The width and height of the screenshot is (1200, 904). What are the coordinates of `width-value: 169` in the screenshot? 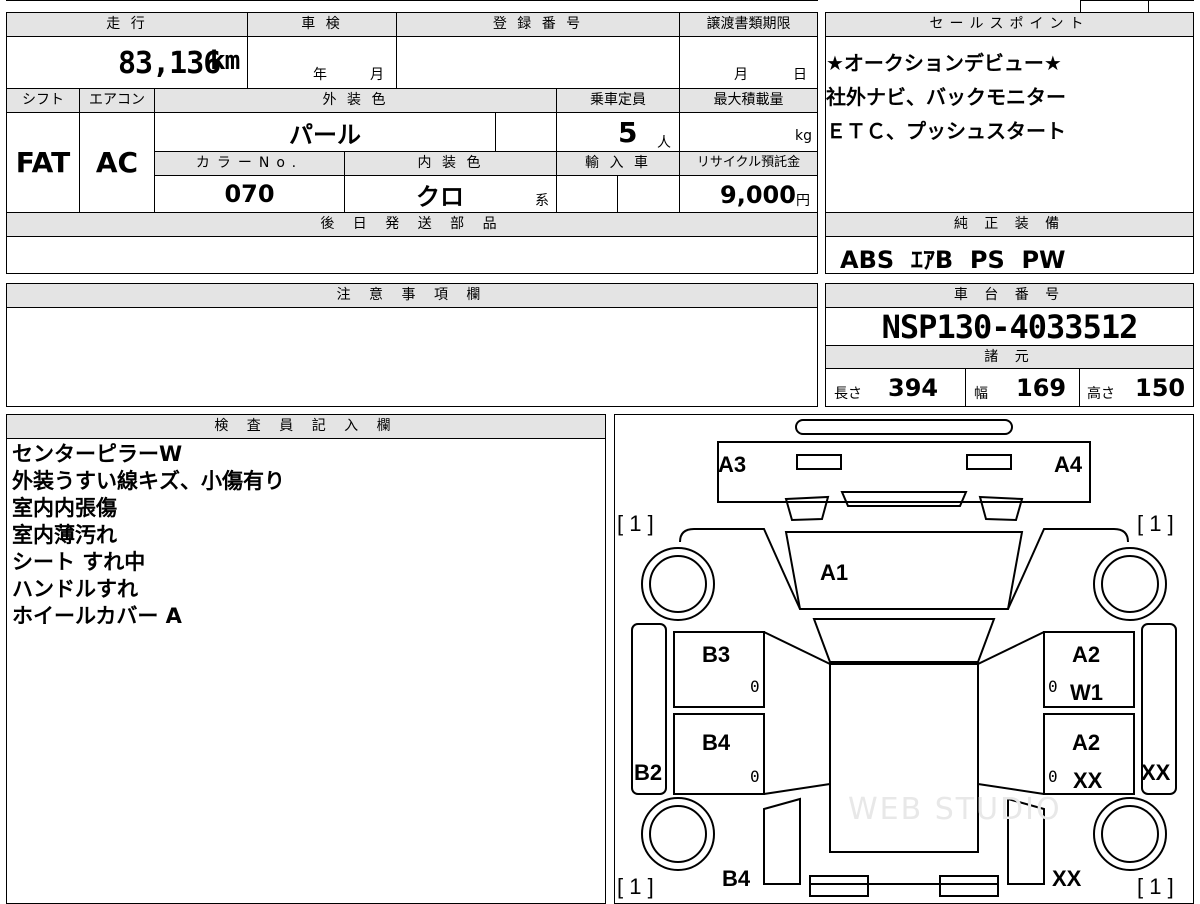 It's located at (1041, 388).